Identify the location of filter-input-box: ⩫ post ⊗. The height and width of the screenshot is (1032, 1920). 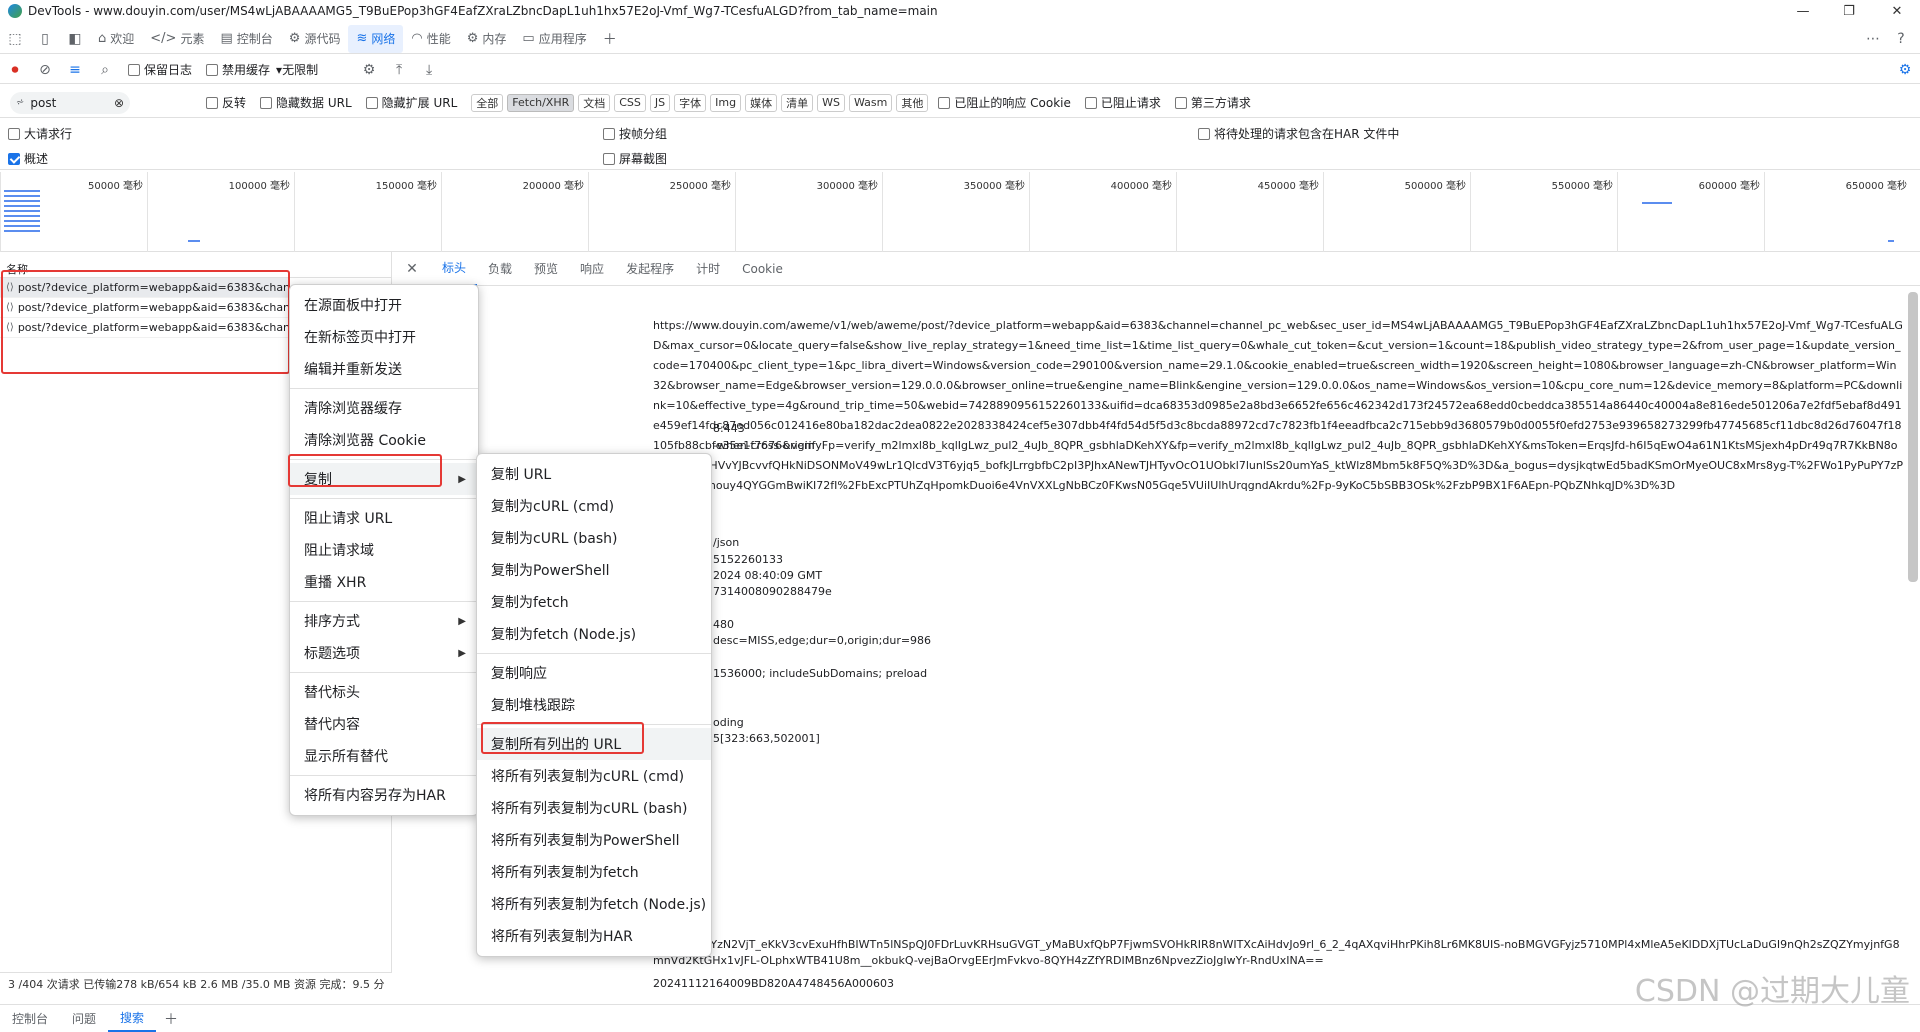
(70, 102).